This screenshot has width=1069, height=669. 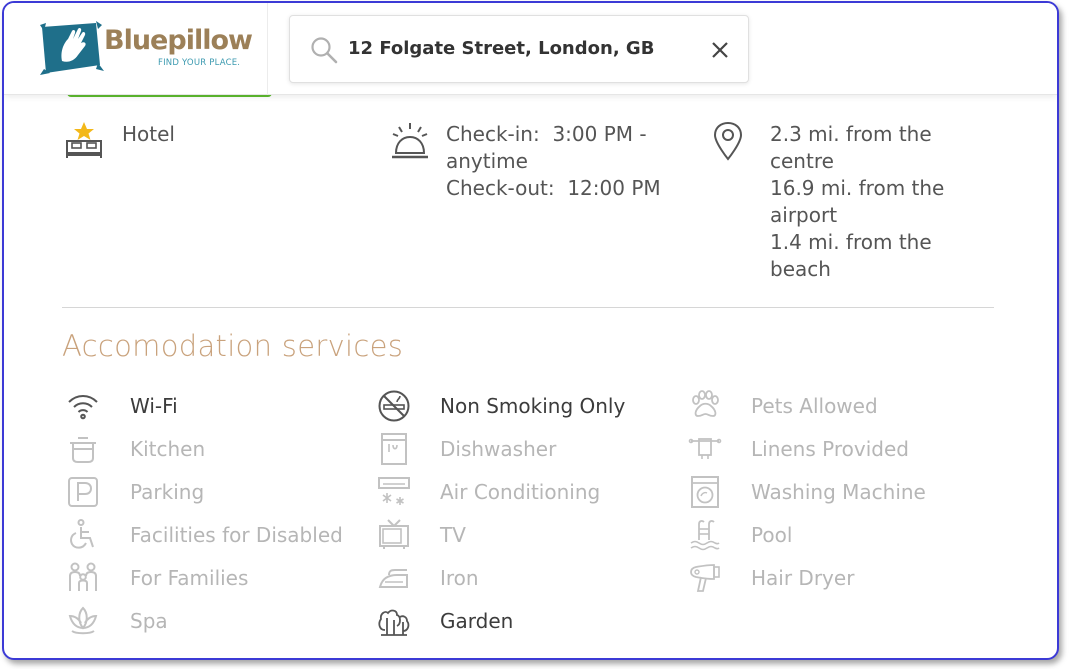 I want to click on hotel-bed-star-icon, so click(x=84, y=140).